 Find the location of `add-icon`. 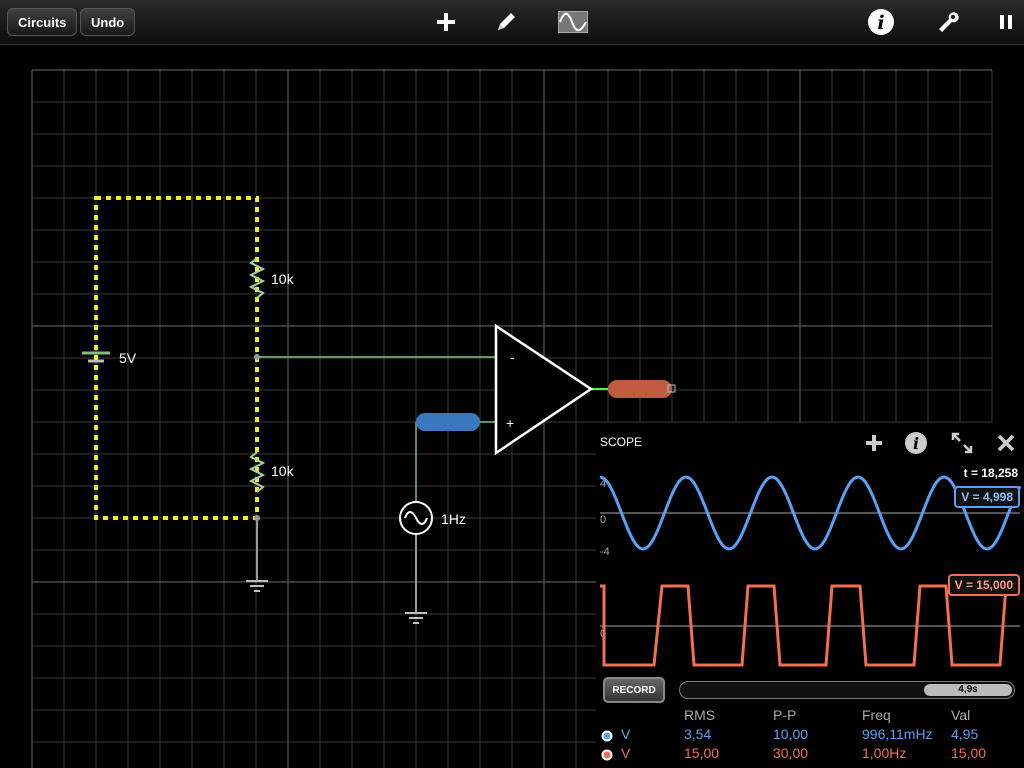

add-icon is located at coordinates (446, 22).